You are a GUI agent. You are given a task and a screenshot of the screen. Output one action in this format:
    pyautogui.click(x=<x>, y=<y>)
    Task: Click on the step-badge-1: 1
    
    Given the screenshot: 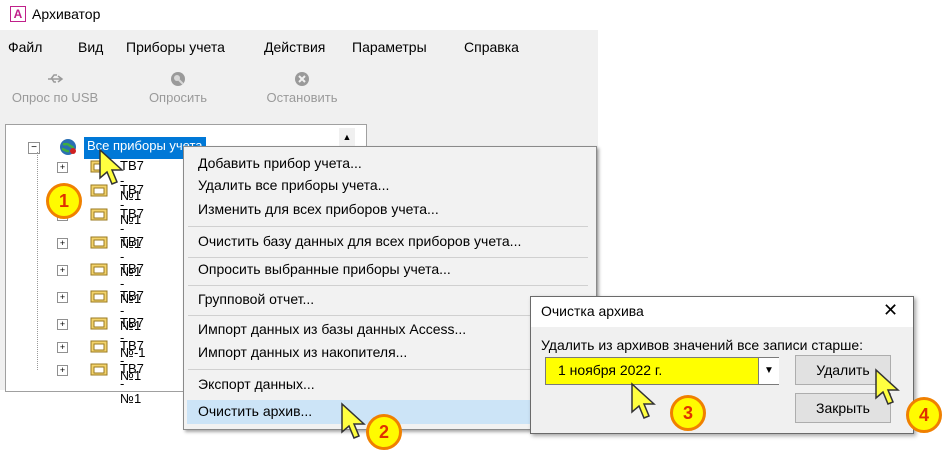 What is the action you would take?
    pyautogui.click(x=64, y=201)
    